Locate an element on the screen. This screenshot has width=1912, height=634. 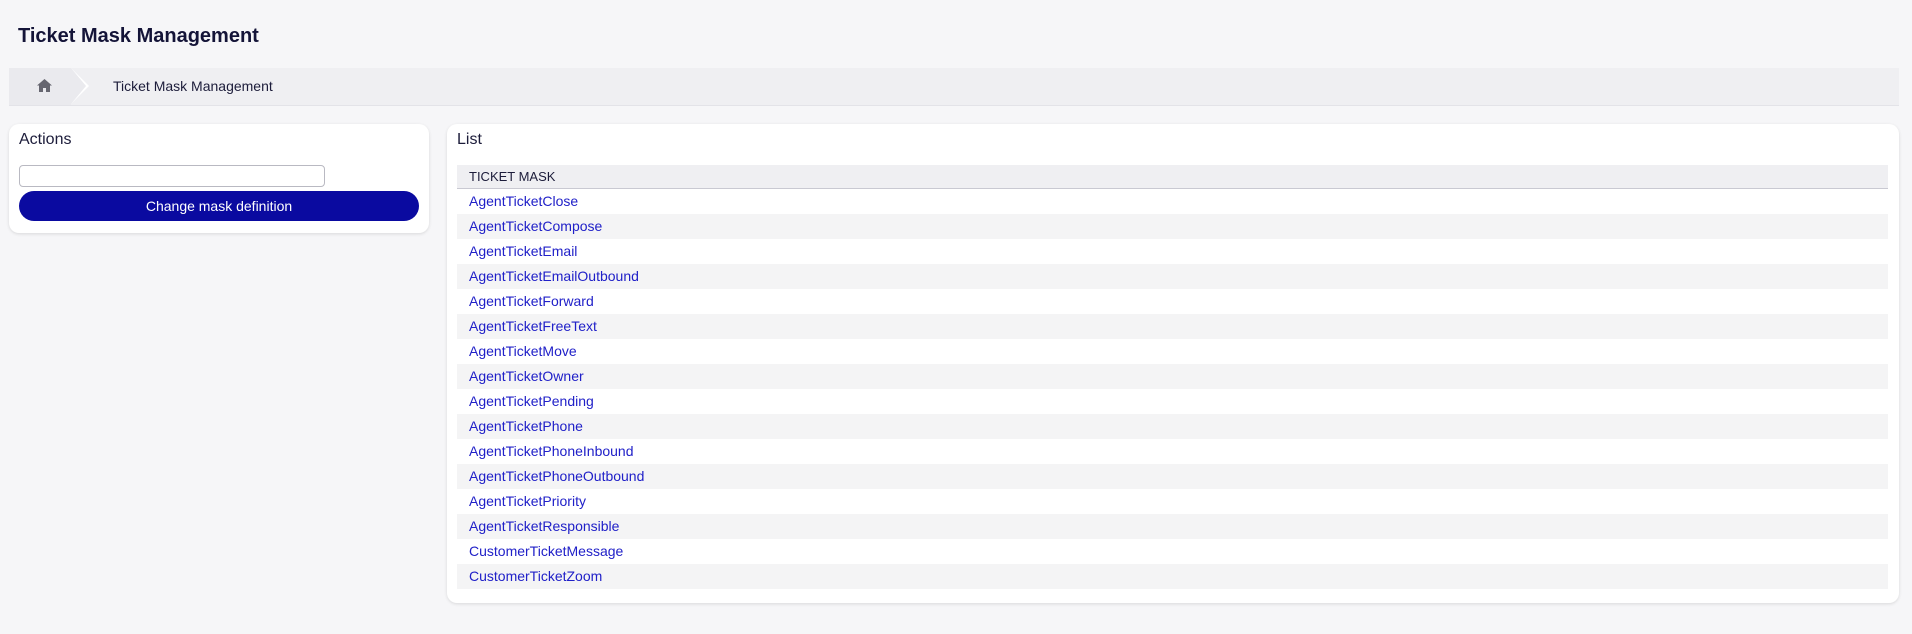
actions-panel: Actions Change mask definition is located at coordinates (219, 178).